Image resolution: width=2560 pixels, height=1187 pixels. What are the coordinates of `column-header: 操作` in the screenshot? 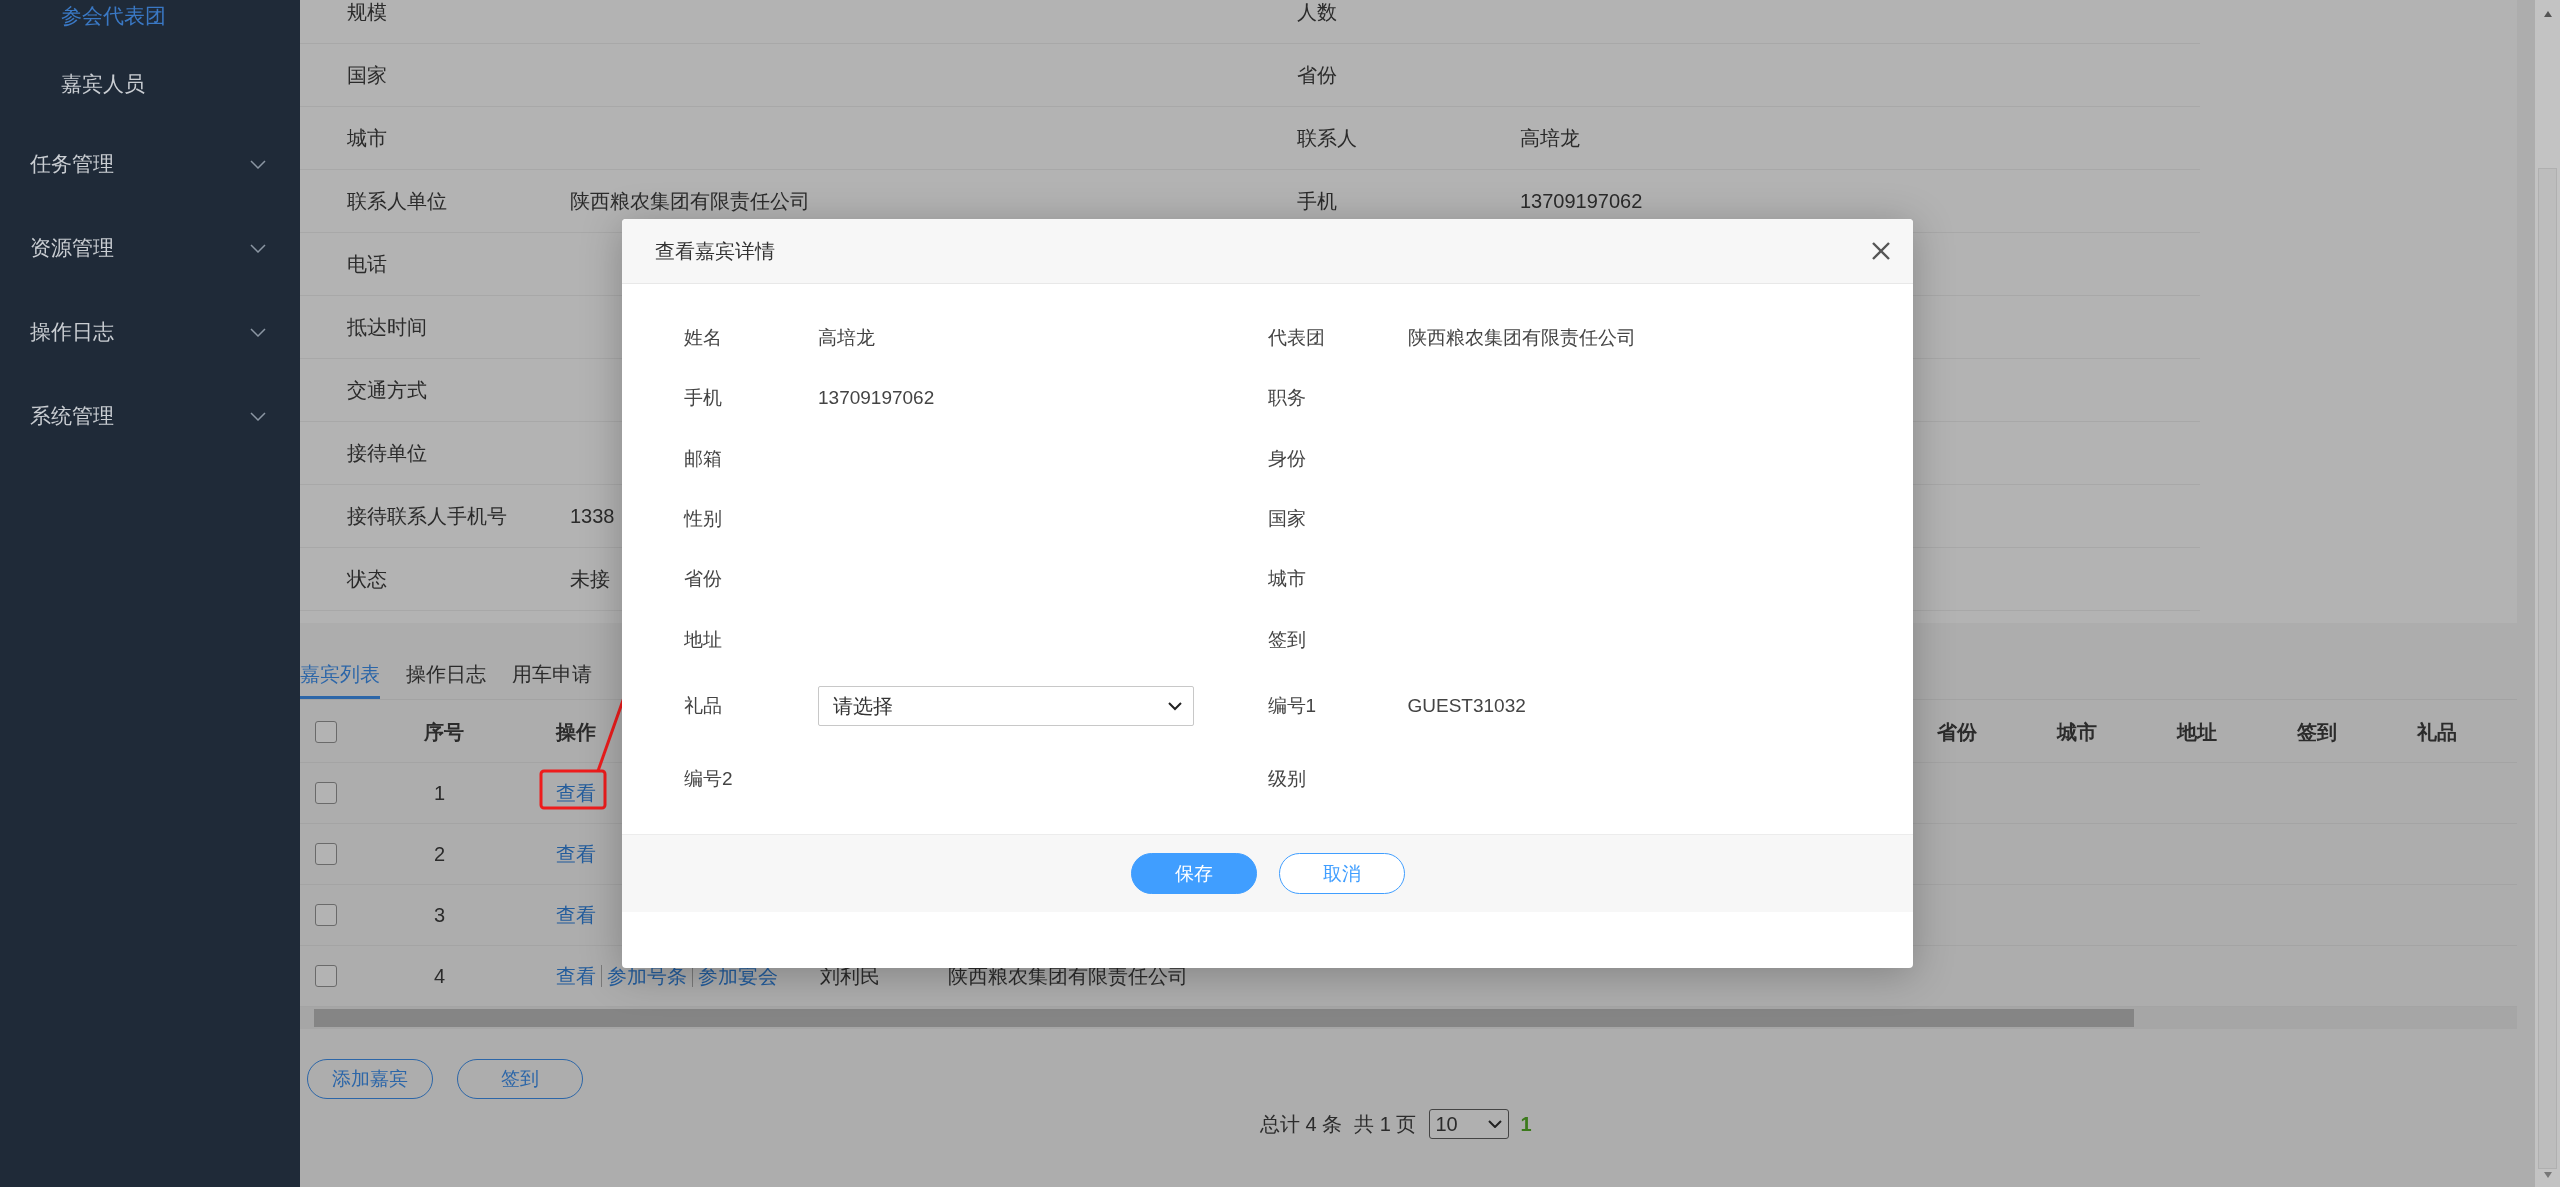 It's located at (576, 732).